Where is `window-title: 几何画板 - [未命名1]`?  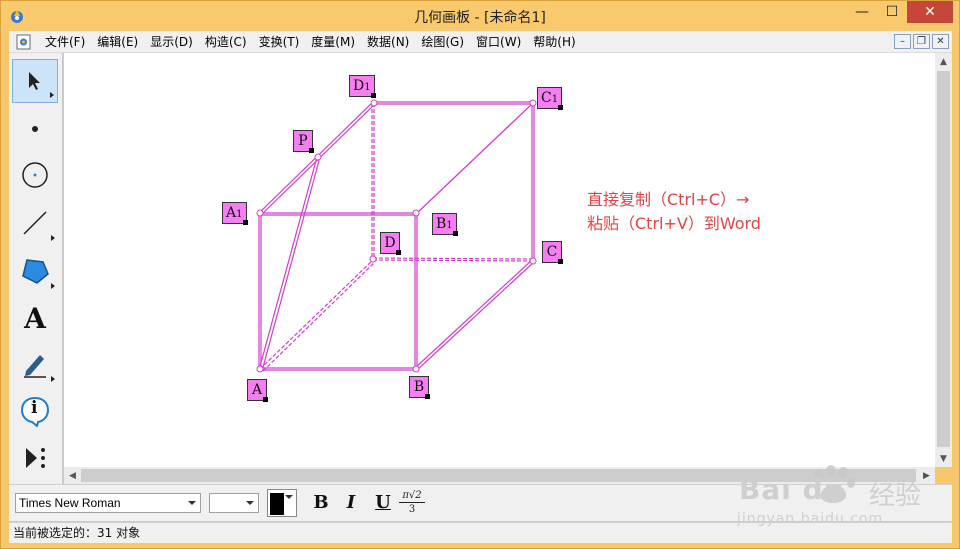 window-title: 几何画板 - [未命名1] is located at coordinates (480, 18).